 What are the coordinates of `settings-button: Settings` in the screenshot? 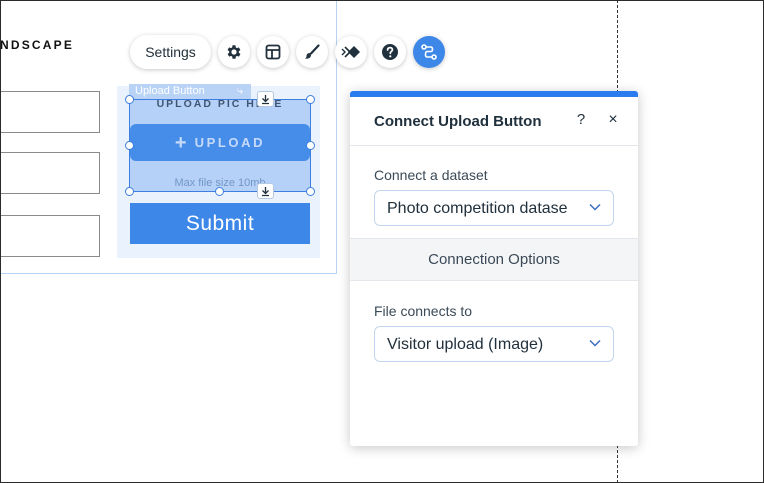 It's located at (170, 52).